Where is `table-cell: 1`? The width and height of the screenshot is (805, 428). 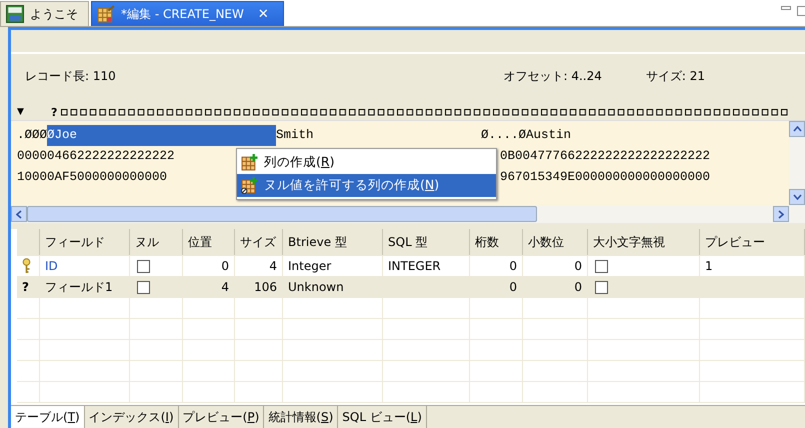 table-cell: 1 is located at coordinates (709, 266).